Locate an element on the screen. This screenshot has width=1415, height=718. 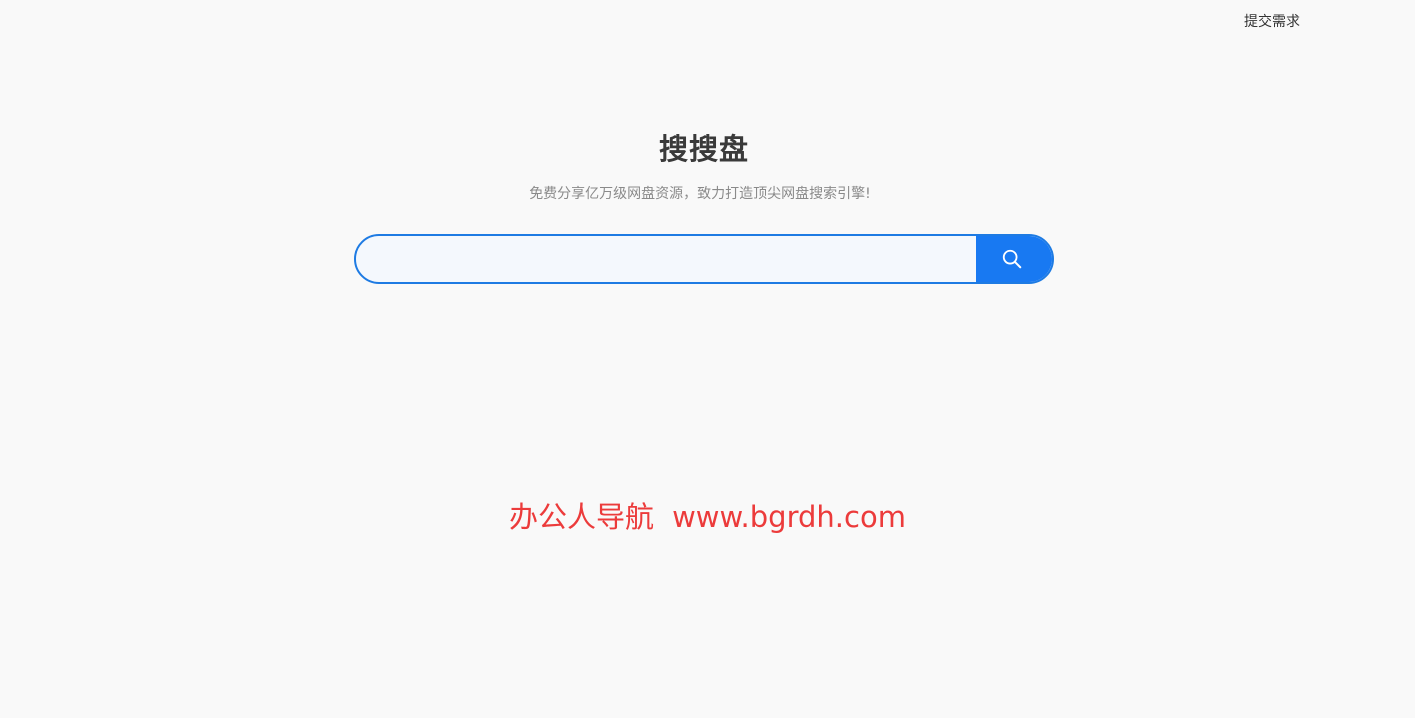
watermark-url: www.bgrdh.com is located at coordinates (789, 517).